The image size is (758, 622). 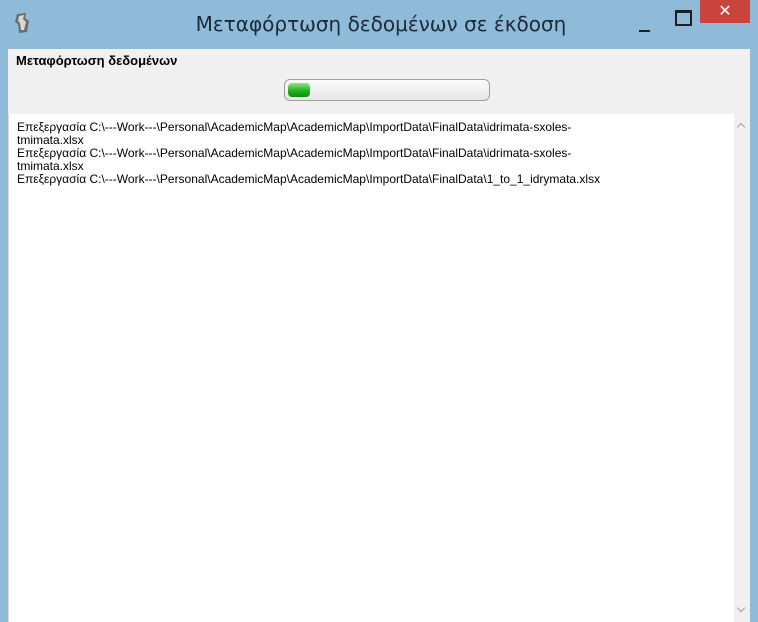 I want to click on scroll-up-icon, so click(x=742, y=126).